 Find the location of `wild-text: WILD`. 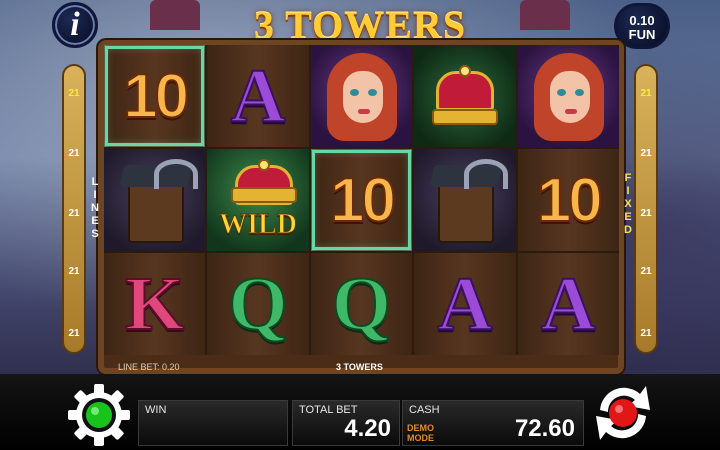

wild-text: WILD is located at coordinates (258, 225).